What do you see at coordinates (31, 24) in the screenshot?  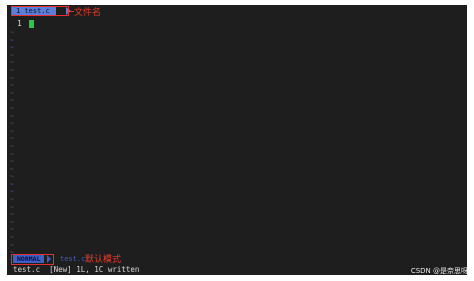 I see `text-cursor` at bounding box center [31, 24].